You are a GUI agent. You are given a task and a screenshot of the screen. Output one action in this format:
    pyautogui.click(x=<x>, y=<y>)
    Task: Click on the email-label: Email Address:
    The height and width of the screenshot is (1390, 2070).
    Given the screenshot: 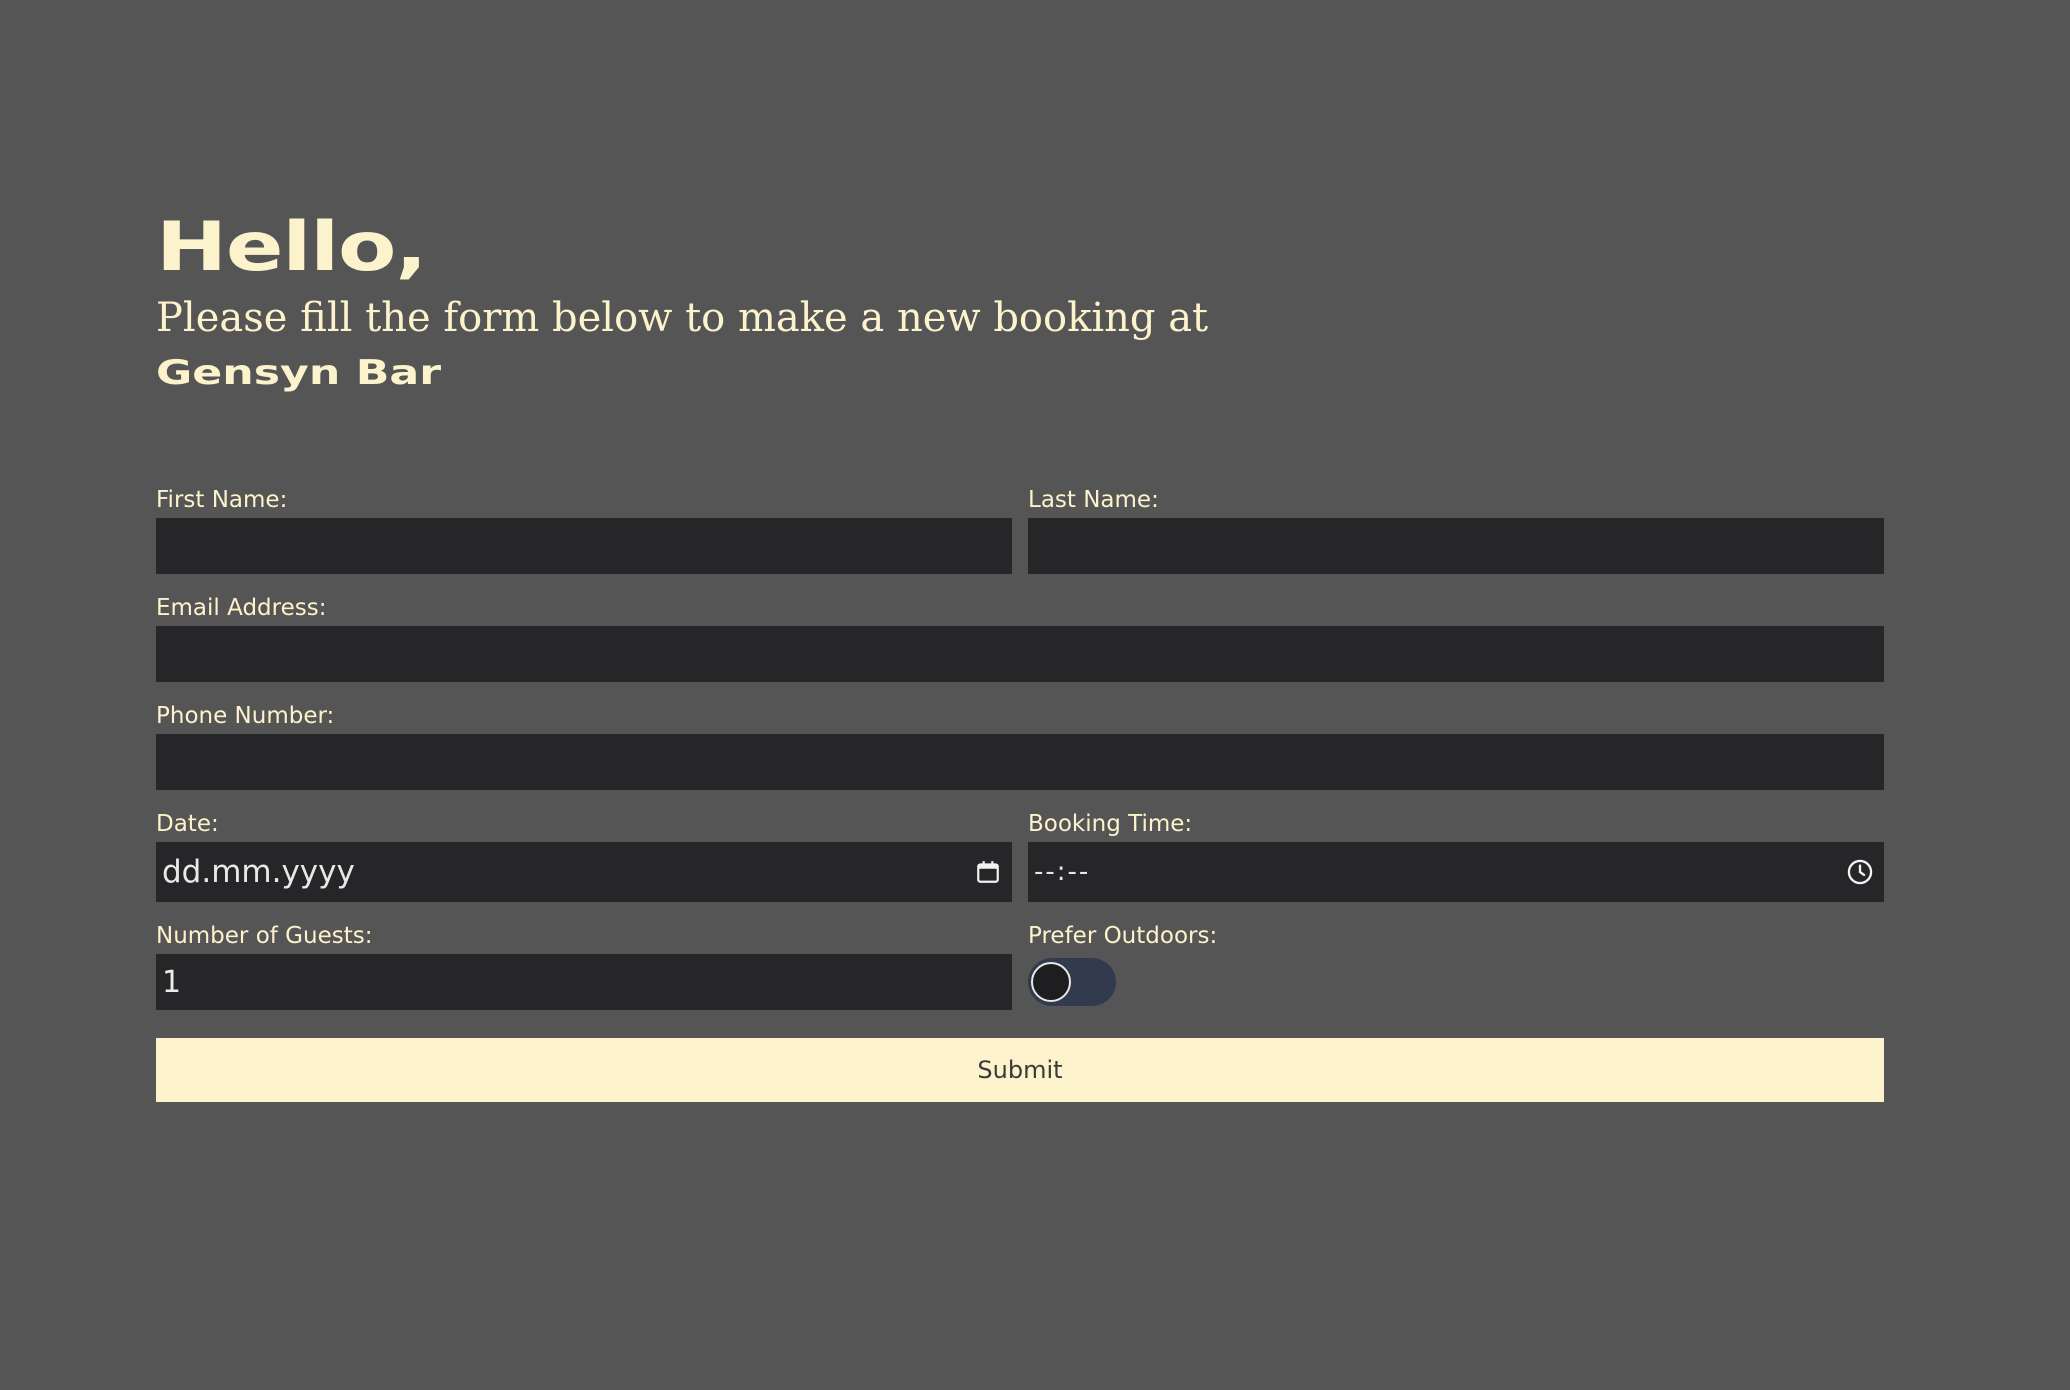 What is the action you would take?
    pyautogui.click(x=241, y=608)
    